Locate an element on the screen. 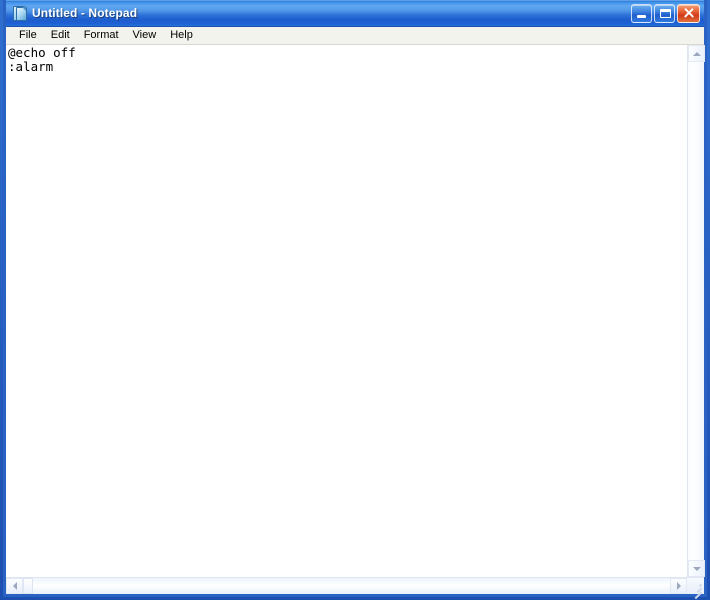 Image resolution: width=710 pixels, height=600 pixels. caption-button-group is located at coordinates (665, 13).